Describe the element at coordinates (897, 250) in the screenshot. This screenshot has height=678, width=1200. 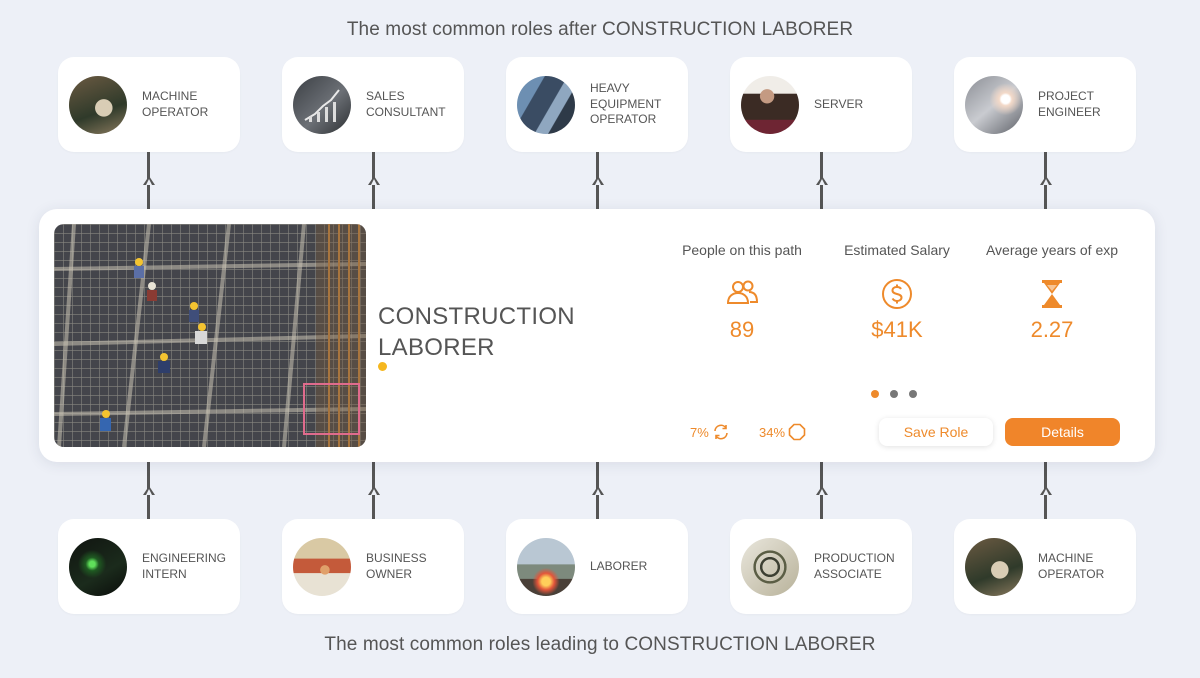
I see `stat-label: Estimated Salary` at that location.